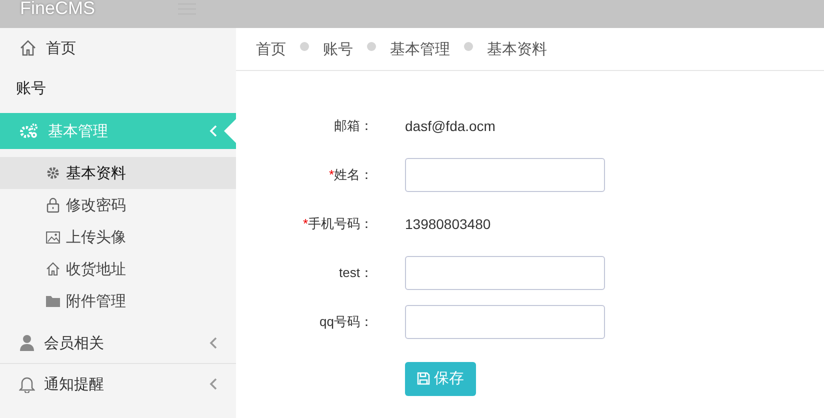 This screenshot has width=824, height=418. What do you see at coordinates (118, 237) in the screenshot?
I see `submenu-item: 上传头像` at bounding box center [118, 237].